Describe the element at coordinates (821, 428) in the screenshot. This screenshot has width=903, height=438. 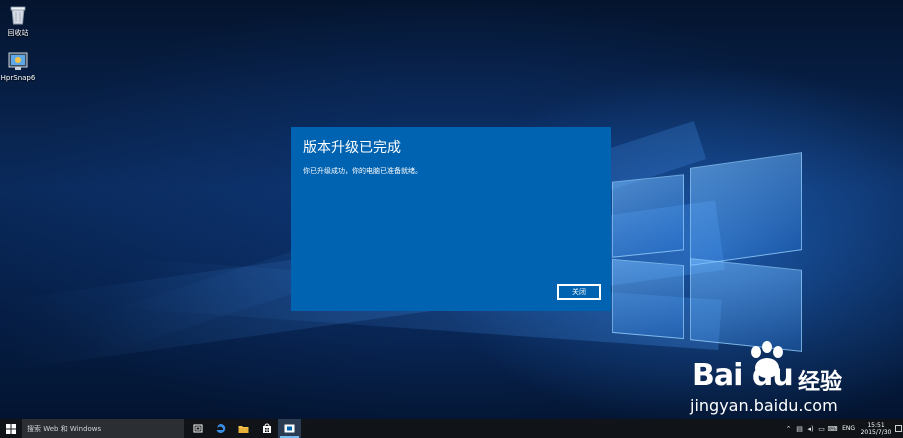
I see `message-icon: ▭` at that location.